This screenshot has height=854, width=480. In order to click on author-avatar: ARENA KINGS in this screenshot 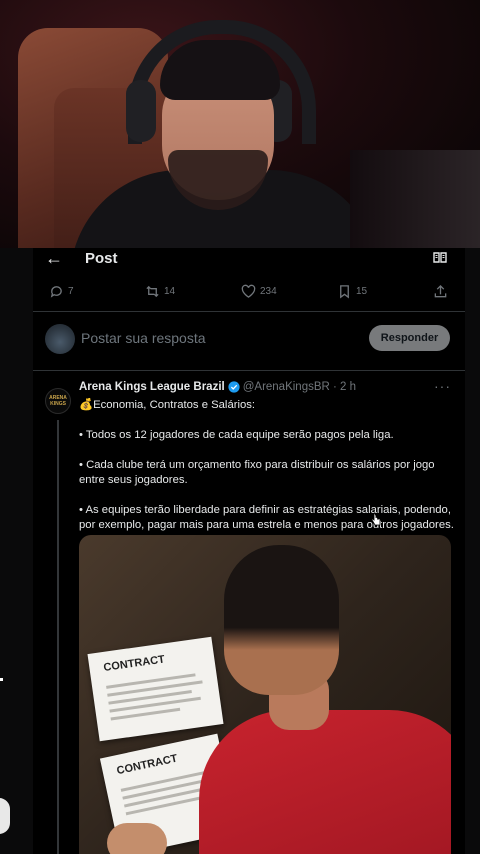, I will do `click(58, 401)`.